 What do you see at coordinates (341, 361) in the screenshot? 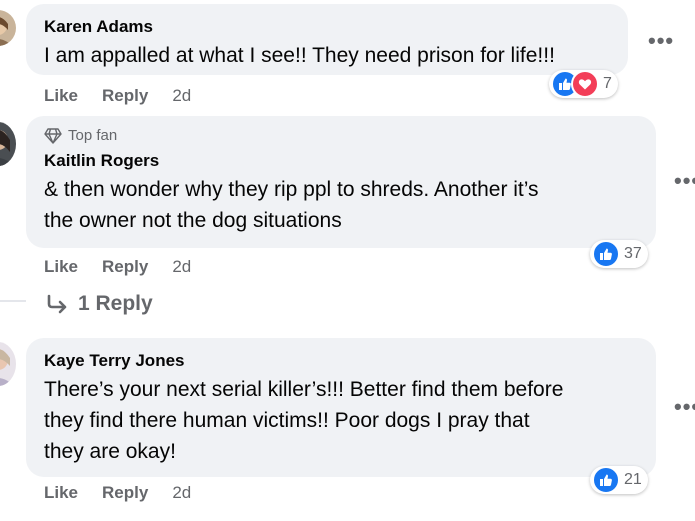
I see `comment-author: Kaye Terry Jones` at bounding box center [341, 361].